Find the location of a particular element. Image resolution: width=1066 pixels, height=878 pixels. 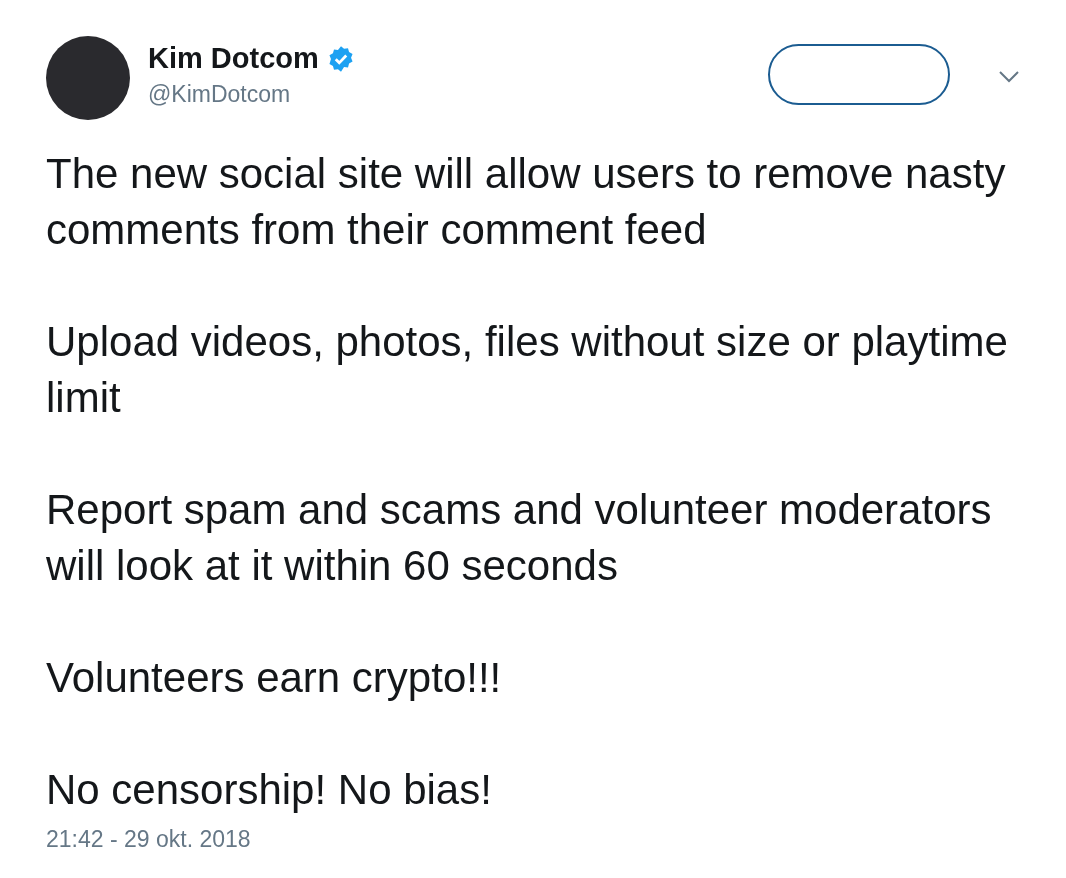

tweet-paragraph: The new social site will allow users to remove nasty comments from their comment feed is located at coordinates (526, 202).